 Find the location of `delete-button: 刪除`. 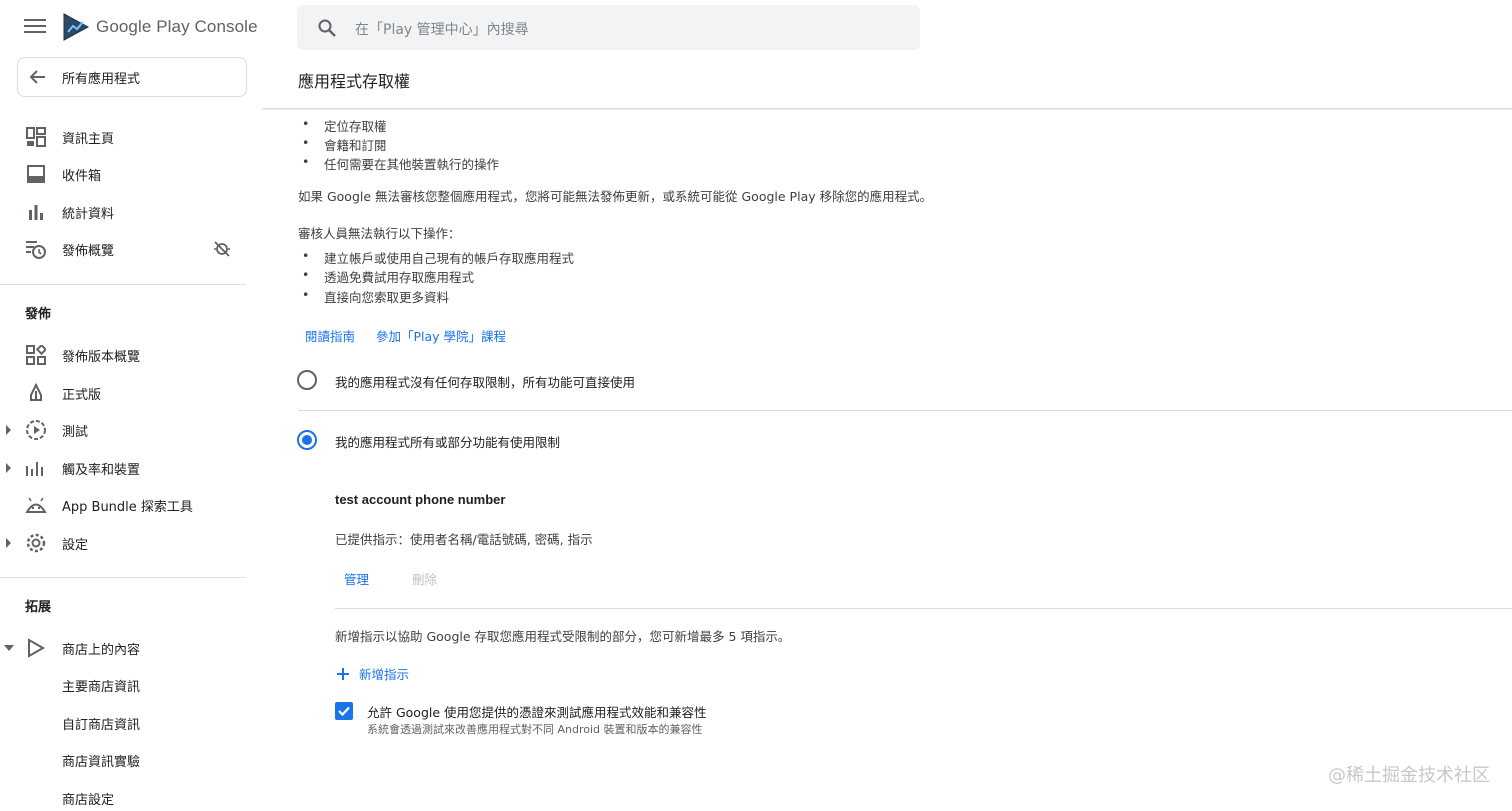

delete-button: 刪除 is located at coordinates (424, 578).